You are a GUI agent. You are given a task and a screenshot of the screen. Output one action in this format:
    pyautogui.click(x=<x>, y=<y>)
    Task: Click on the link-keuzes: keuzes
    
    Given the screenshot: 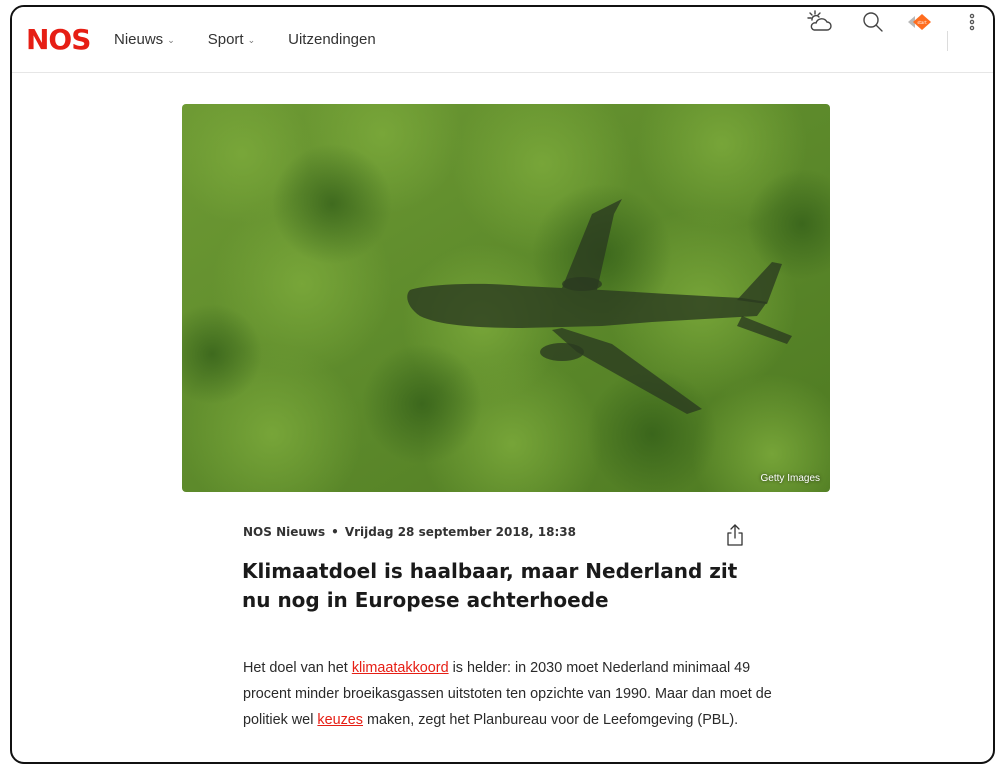 What is the action you would take?
    pyautogui.click(x=340, y=720)
    